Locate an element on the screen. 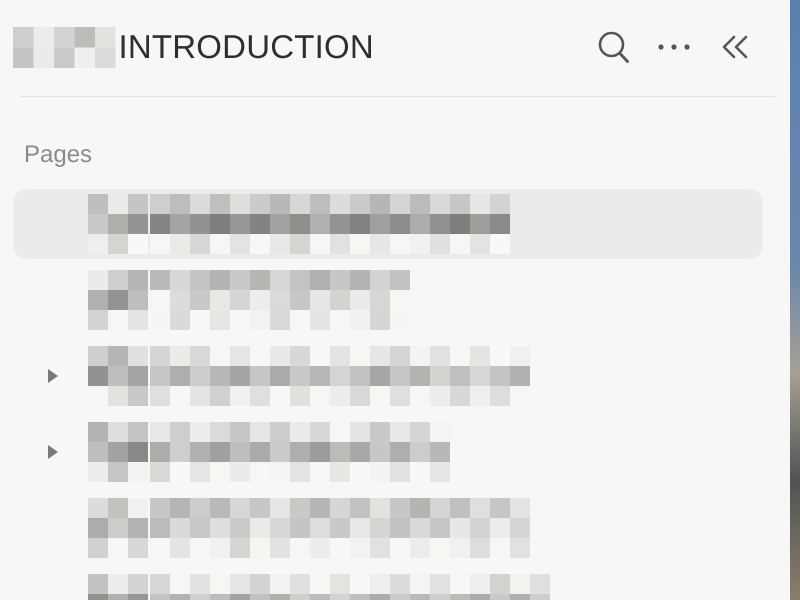  double-chevron-icon is located at coordinates (735, 47).